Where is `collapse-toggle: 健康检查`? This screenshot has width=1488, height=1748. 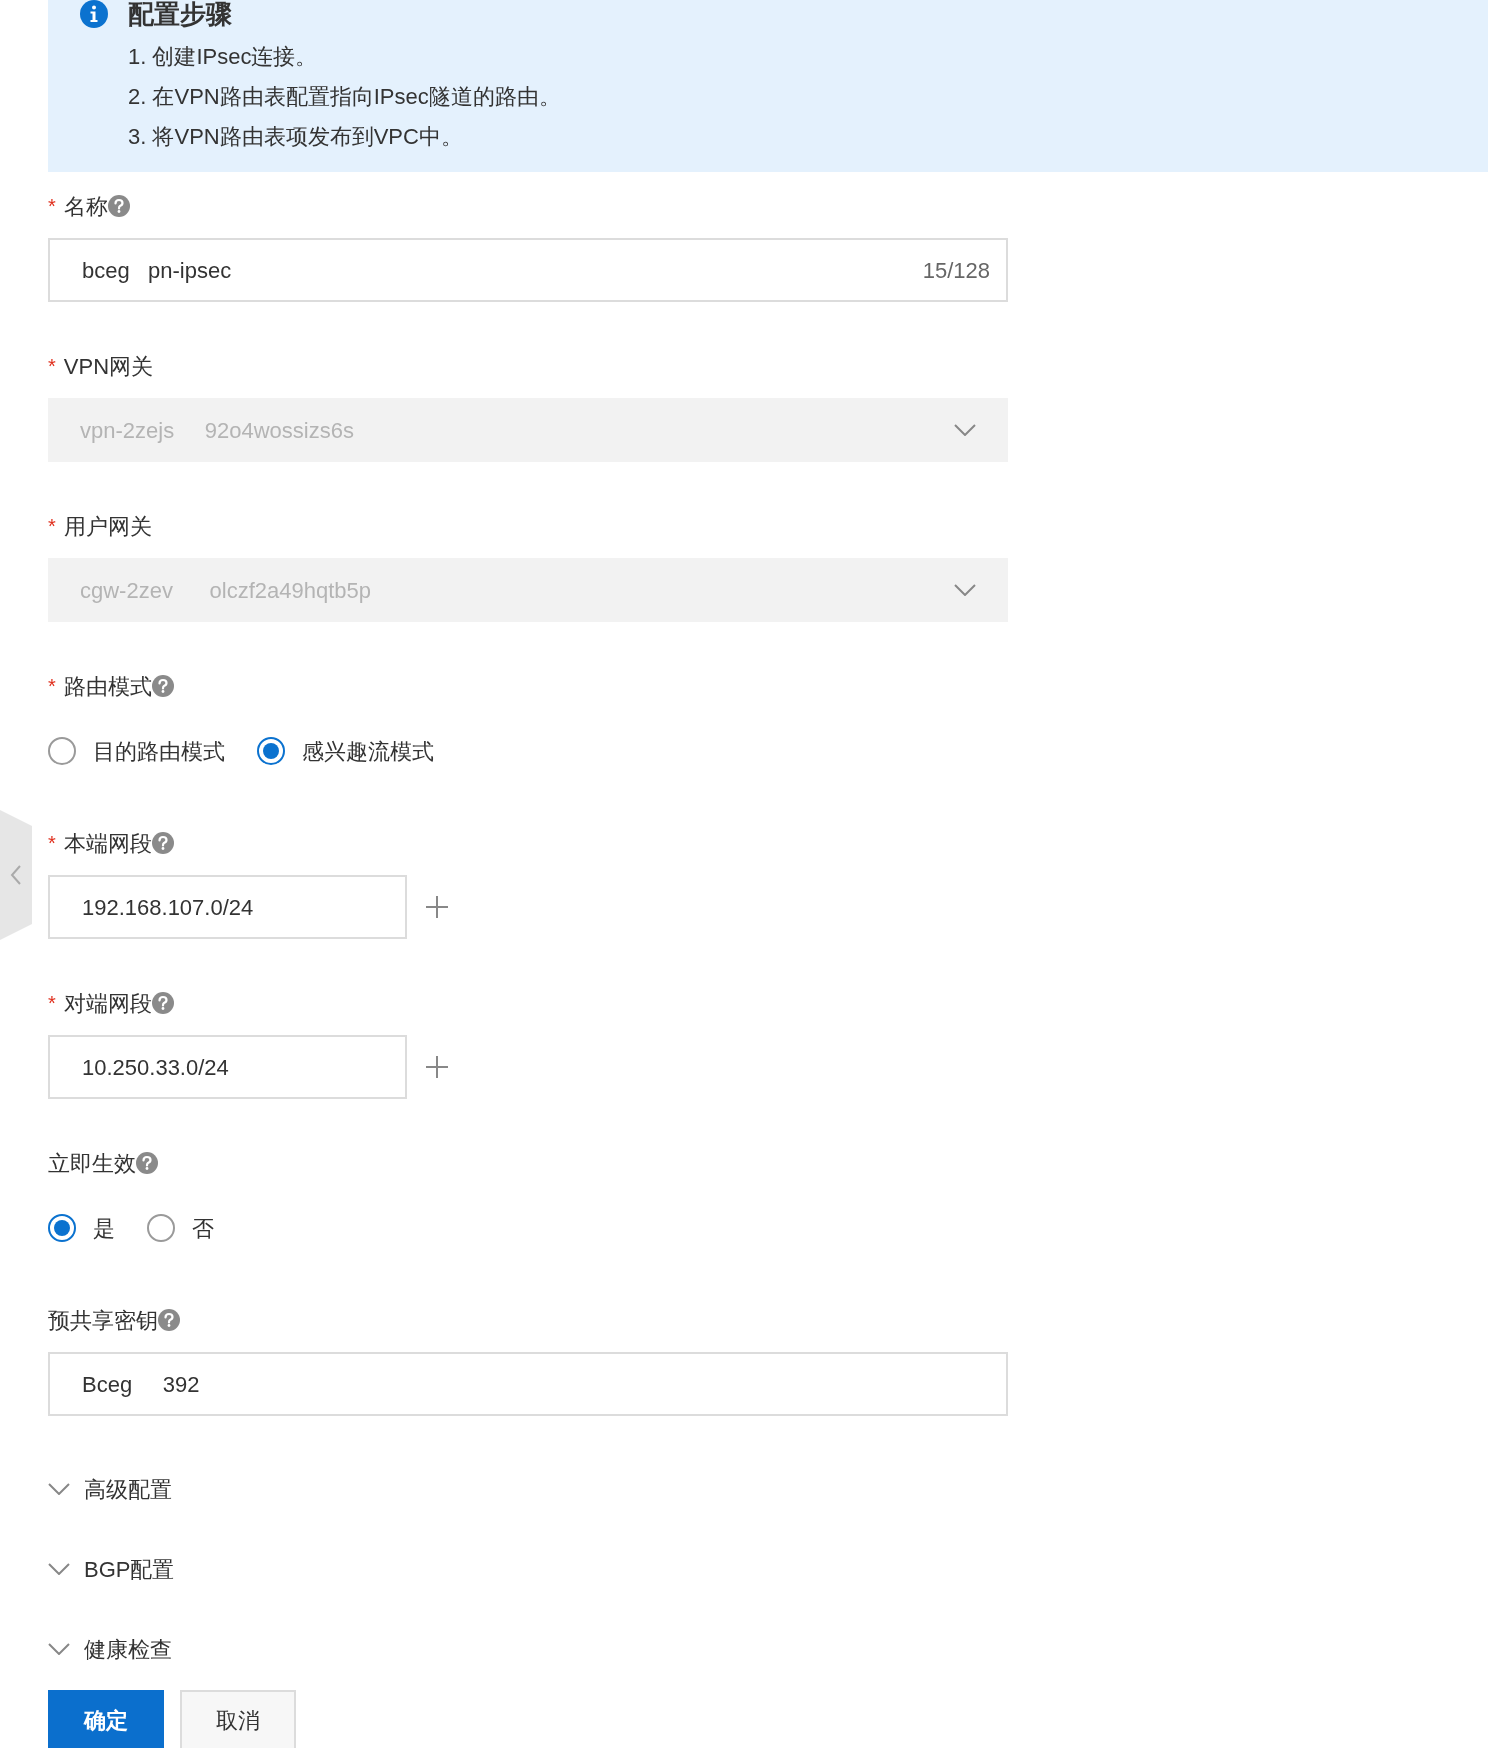 collapse-toggle: 健康检查 is located at coordinates (110, 1649).